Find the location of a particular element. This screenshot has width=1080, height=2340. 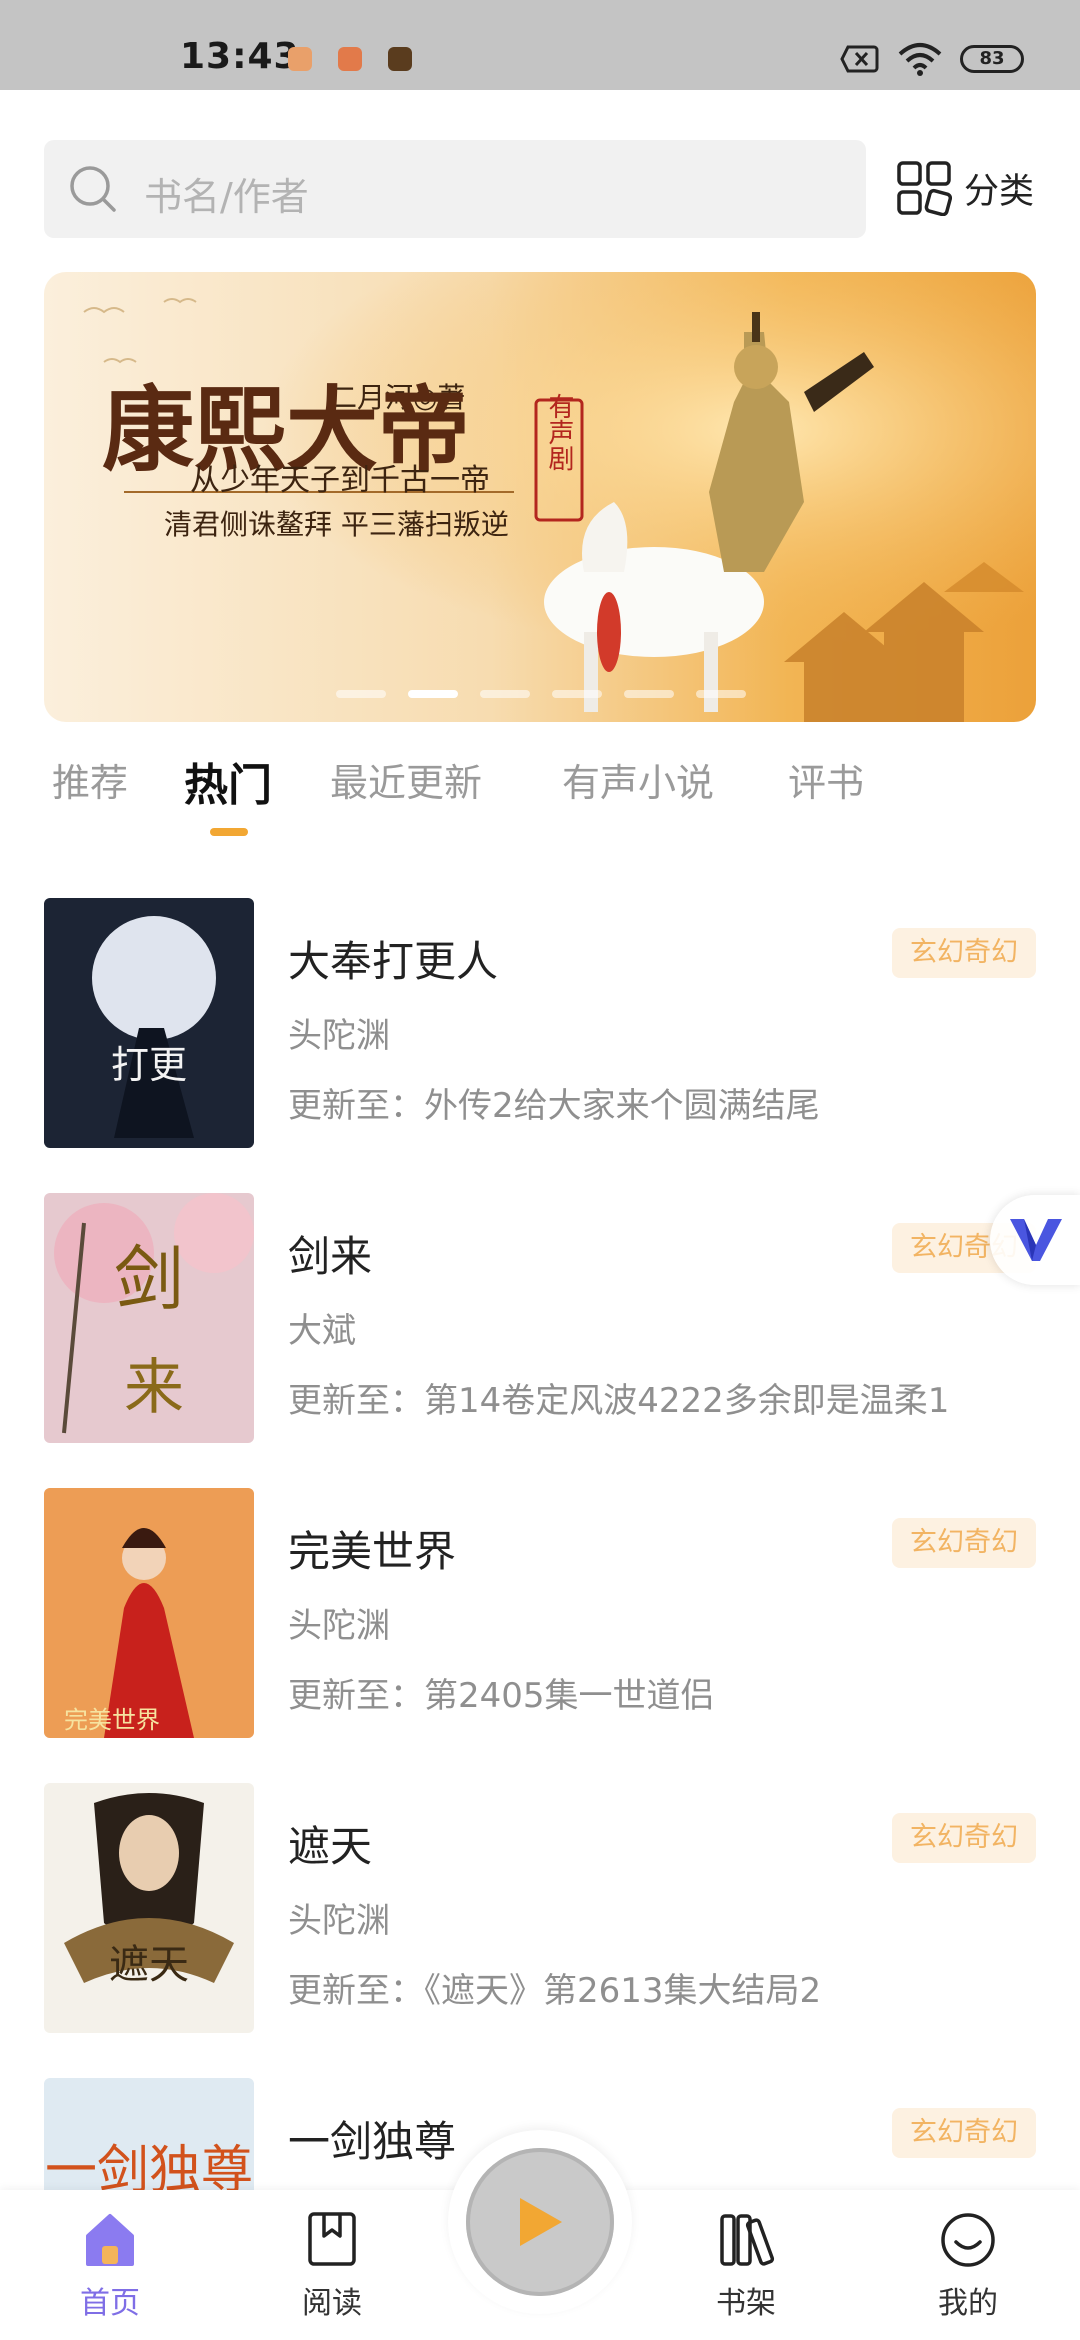

book-cover: 遮天 is located at coordinates (149, 1908).